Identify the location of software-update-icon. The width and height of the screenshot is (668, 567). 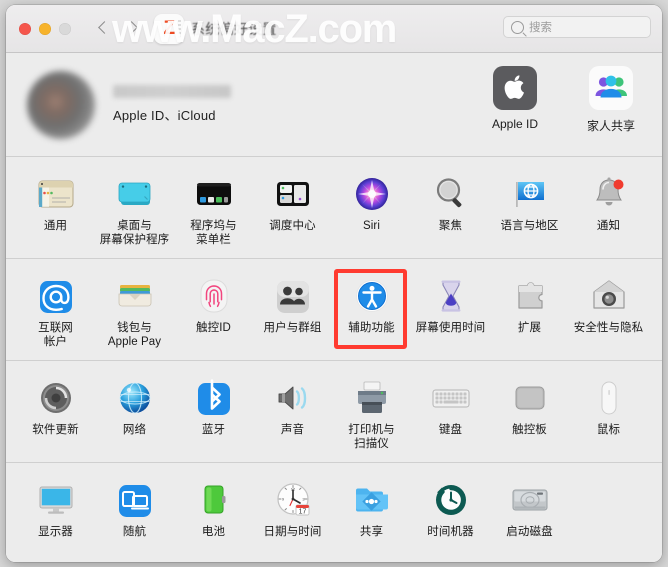
(56, 397).